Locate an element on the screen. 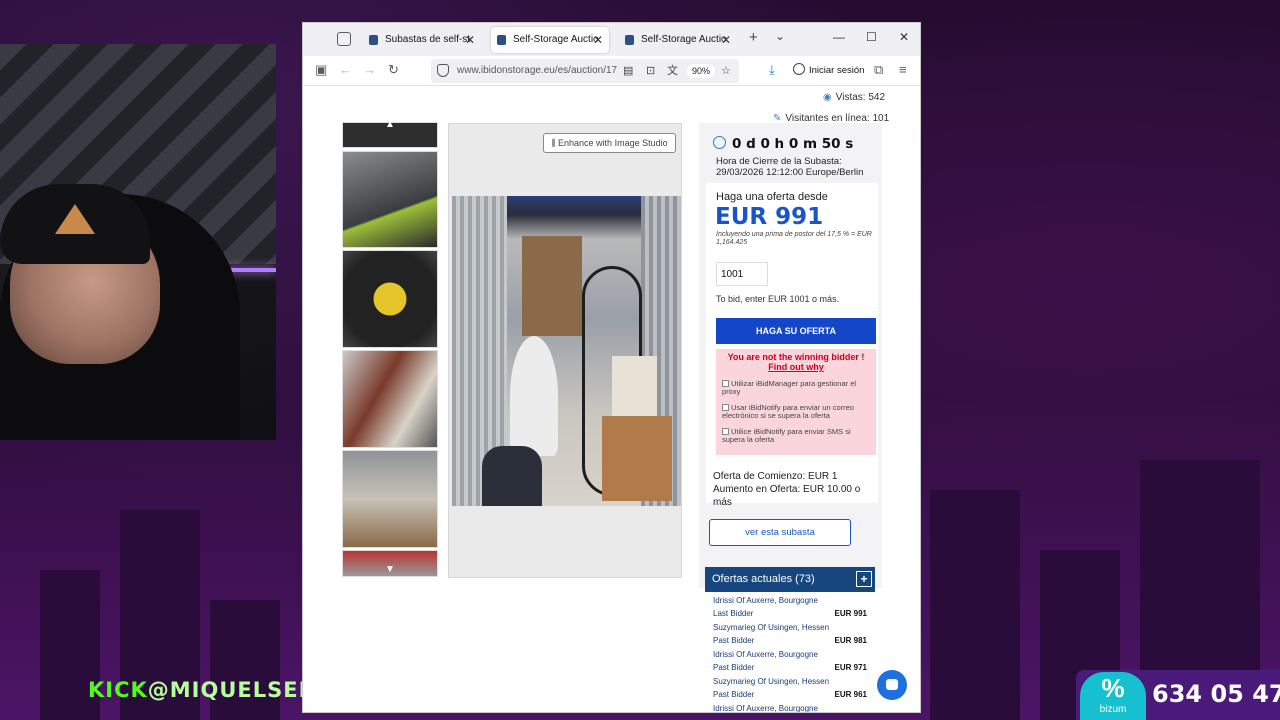 The height and width of the screenshot is (720, 1280). closing-time: 29/03/2026 12:12:00 Europe/Berlin is located at coordinates (790, 172).